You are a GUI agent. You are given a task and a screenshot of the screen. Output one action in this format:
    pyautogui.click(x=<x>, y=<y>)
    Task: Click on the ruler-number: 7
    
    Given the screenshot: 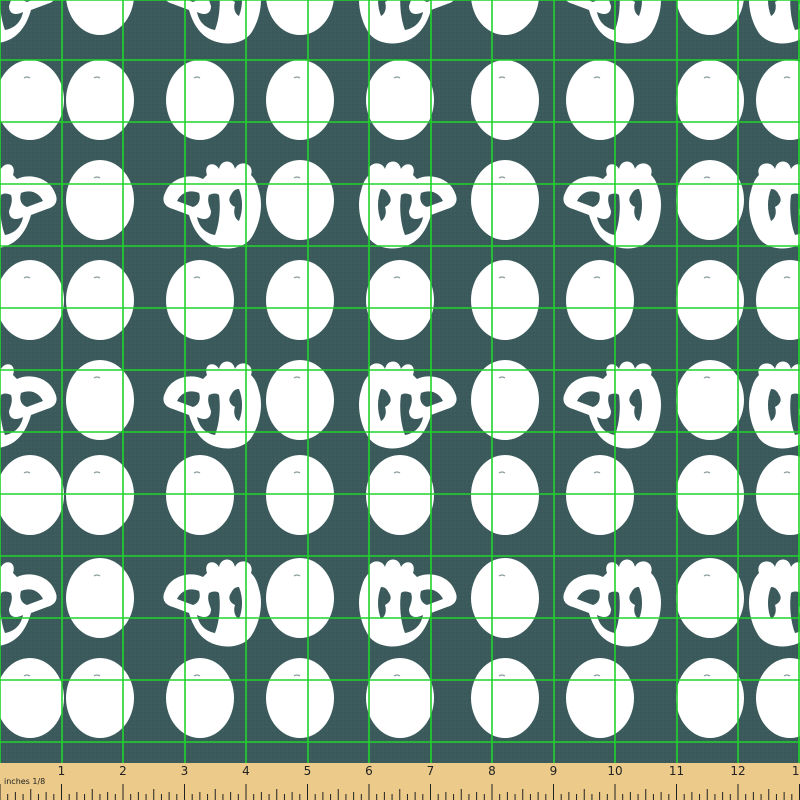 What is the action you would take?
    pyautogui.click(x=431, y=771)
    